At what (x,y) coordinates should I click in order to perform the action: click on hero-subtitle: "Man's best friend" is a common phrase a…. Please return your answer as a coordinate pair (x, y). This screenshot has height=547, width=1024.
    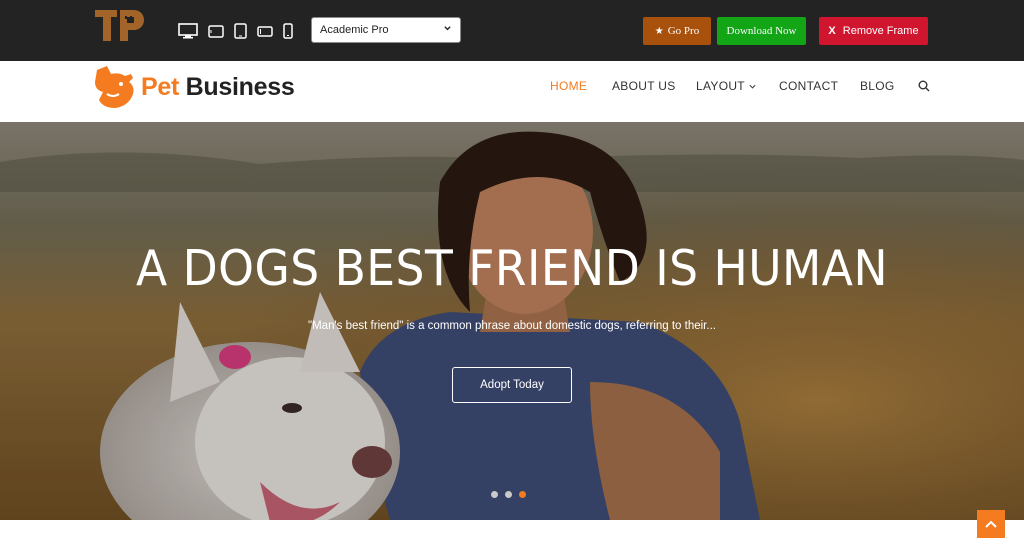
    Looking at the image, I should click on (512, 326).